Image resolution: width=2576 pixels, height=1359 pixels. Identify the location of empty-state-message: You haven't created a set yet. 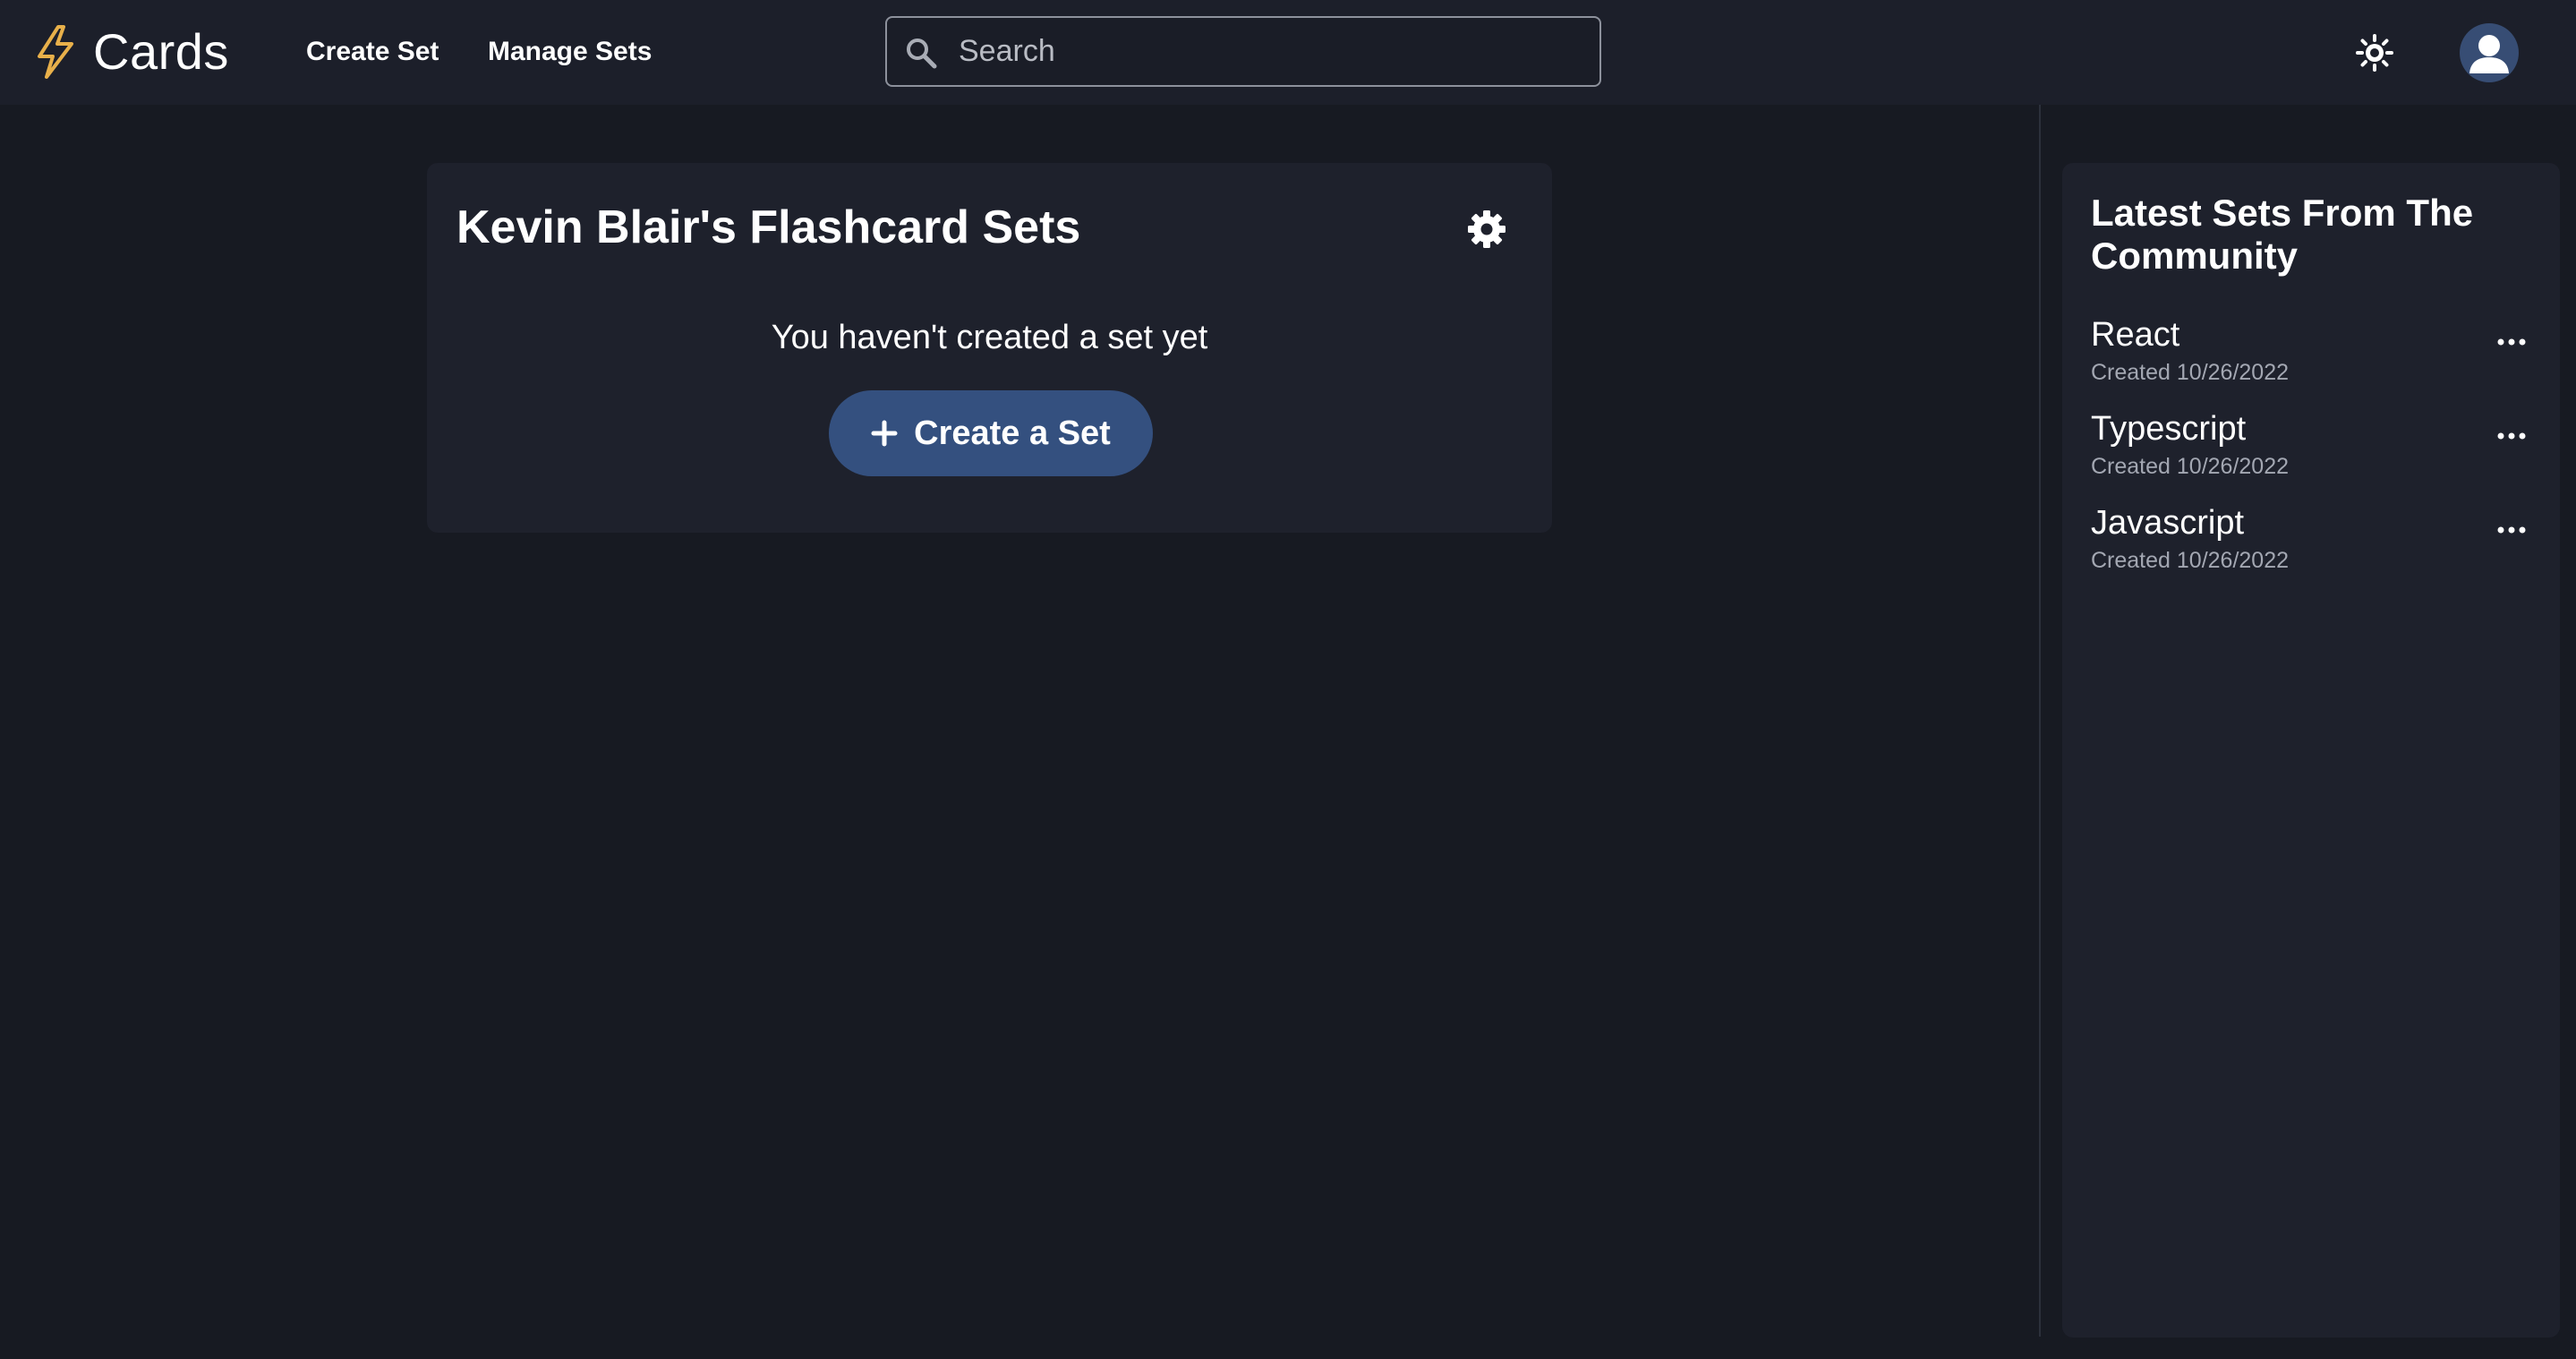
(989, 337).